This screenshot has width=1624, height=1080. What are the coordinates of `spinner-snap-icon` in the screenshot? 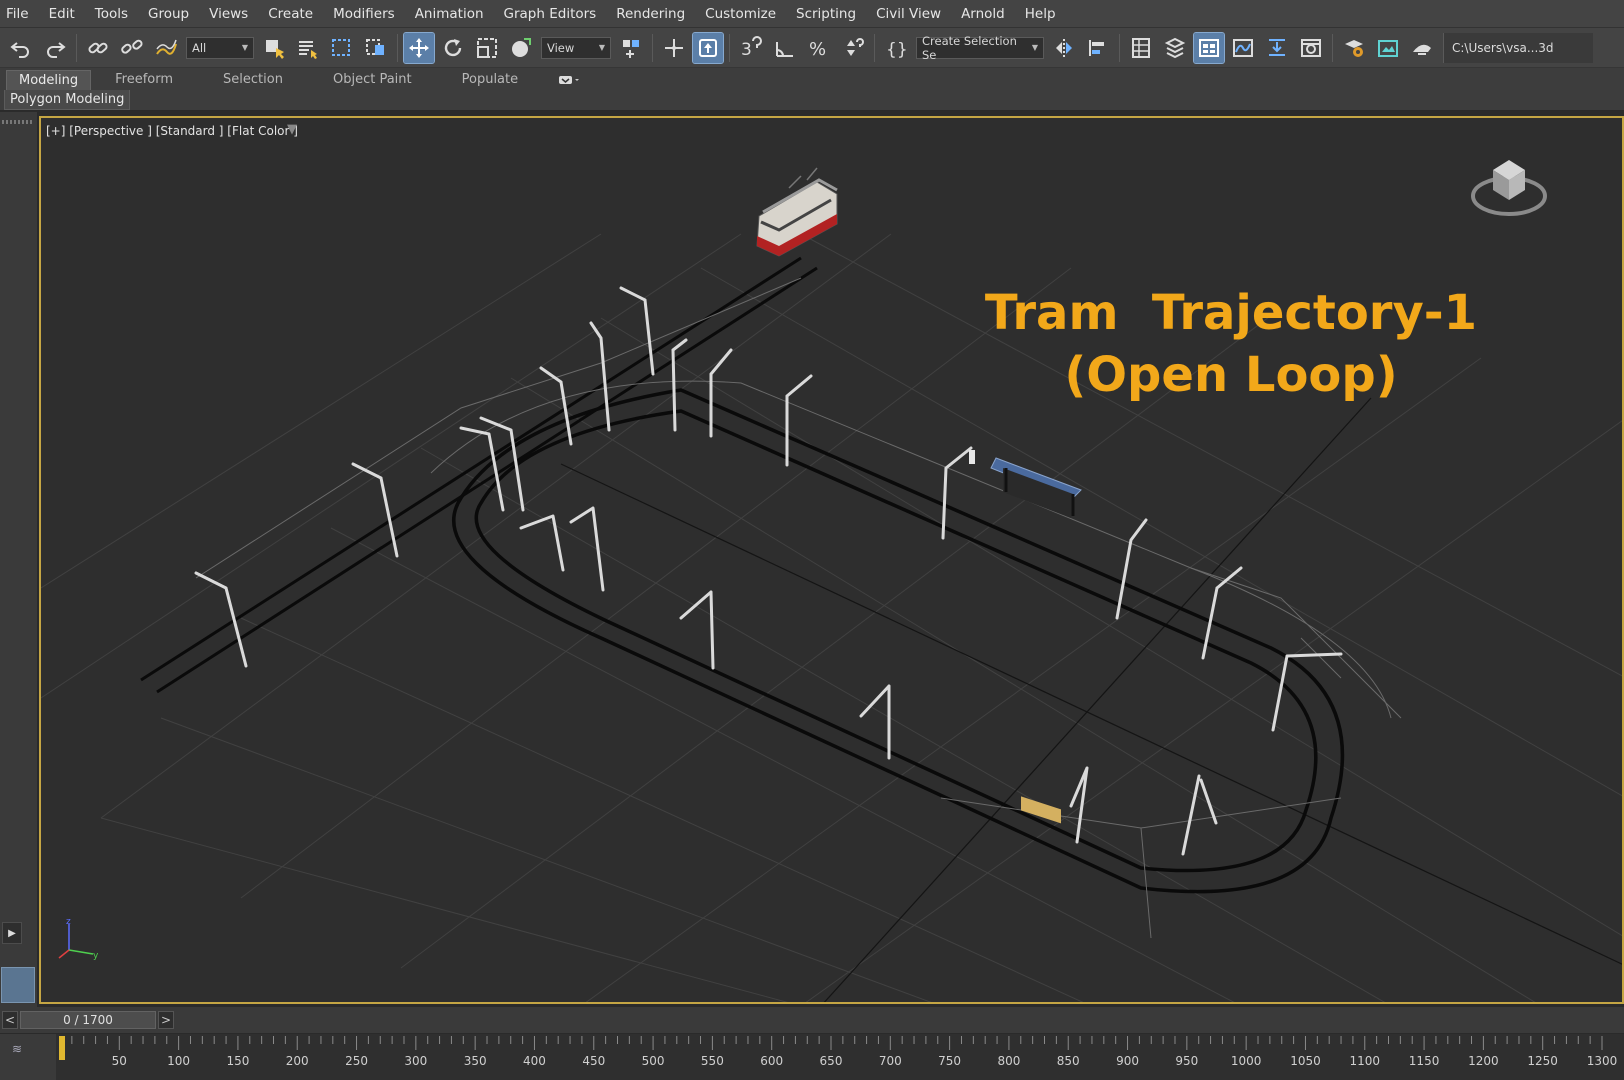 It's located at (853, 48).